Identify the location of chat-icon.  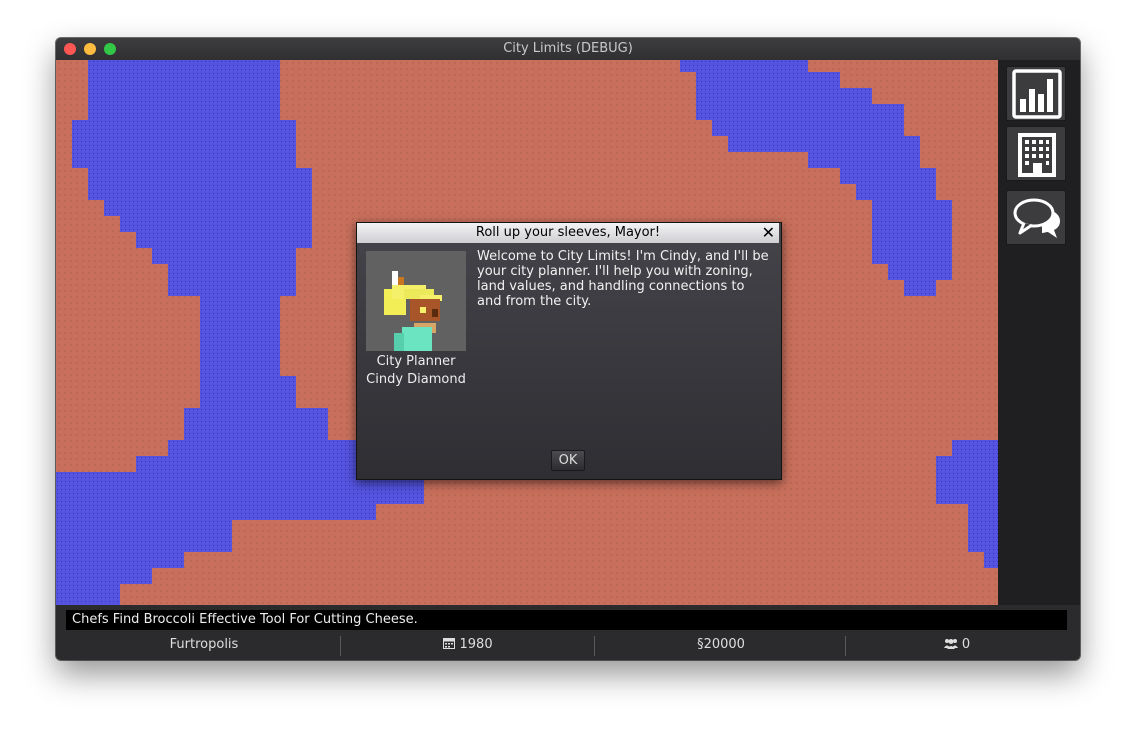
(1036, 218).